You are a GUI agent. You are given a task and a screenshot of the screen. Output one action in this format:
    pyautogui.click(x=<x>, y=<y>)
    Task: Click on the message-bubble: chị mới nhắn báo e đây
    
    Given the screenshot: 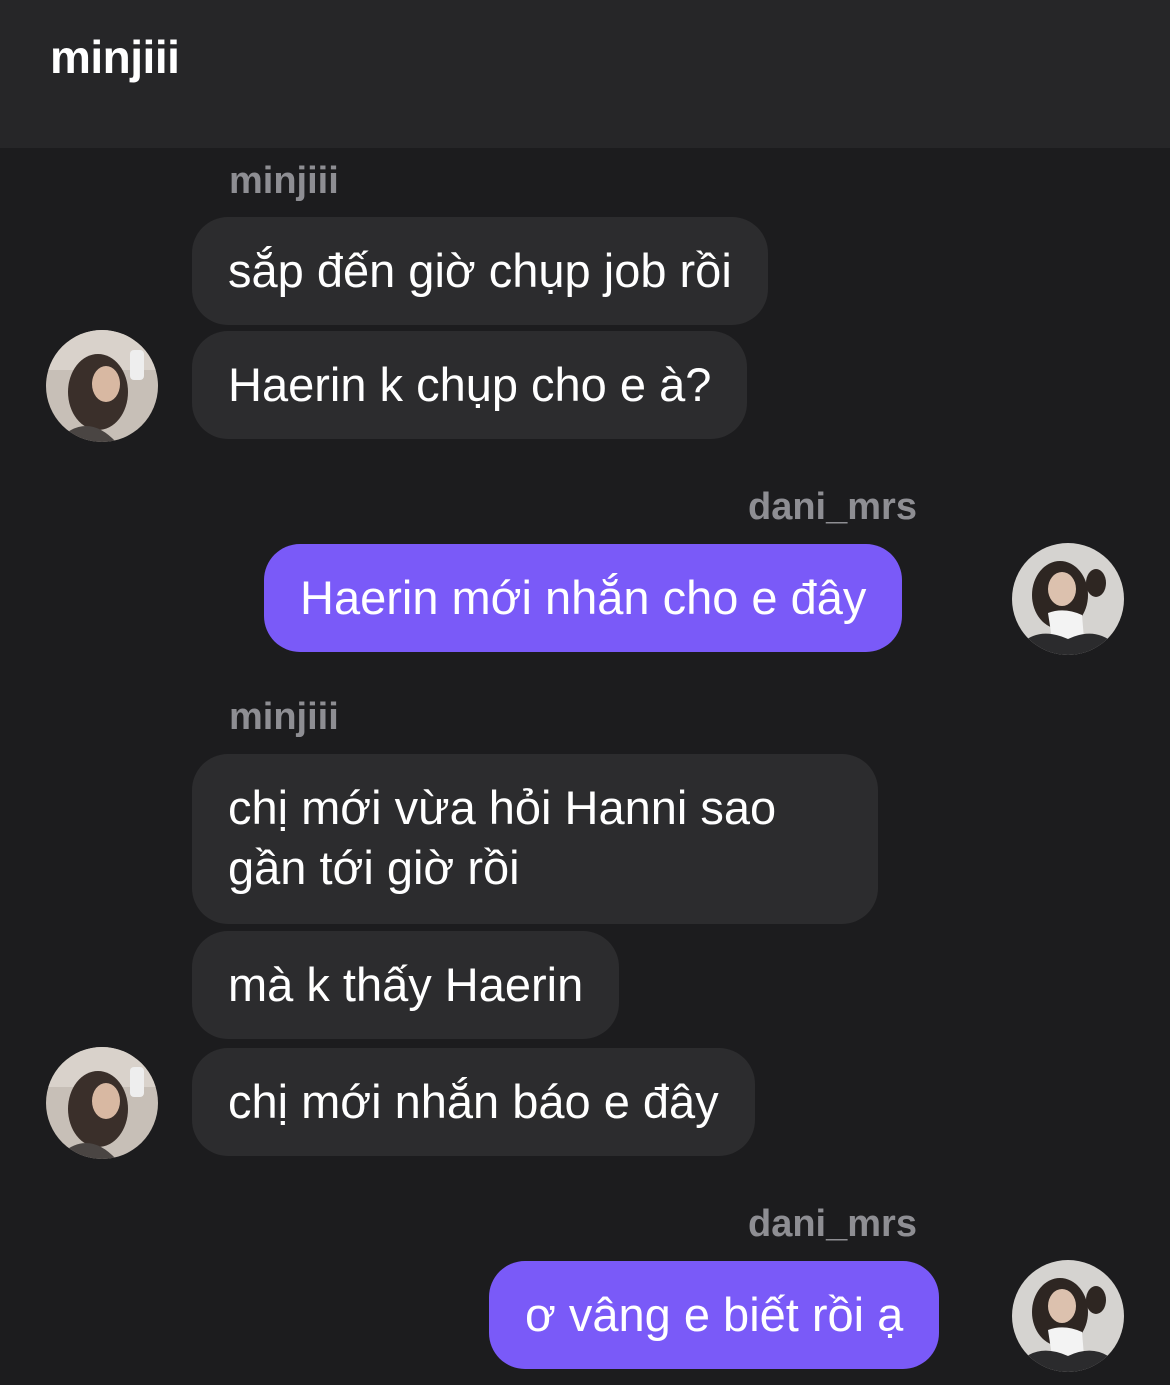 What is the action you would take?
    pyautogui.click(x=473, y=1102)
    